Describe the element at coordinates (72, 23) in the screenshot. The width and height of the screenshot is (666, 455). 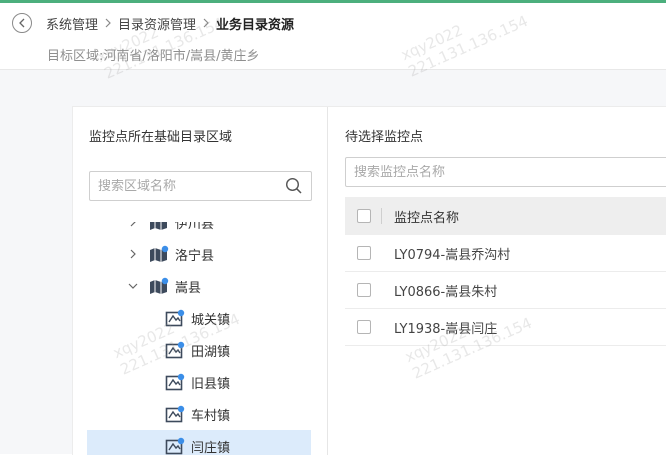
I see `breadcrumb-system-management: 系统管理` at that location.